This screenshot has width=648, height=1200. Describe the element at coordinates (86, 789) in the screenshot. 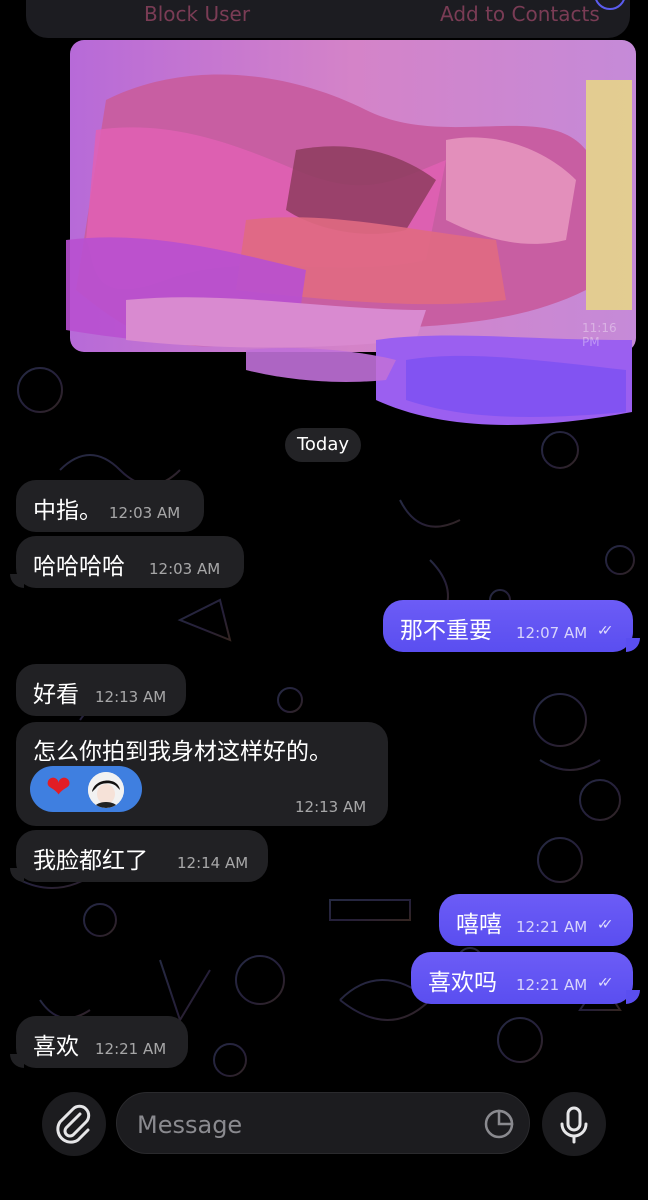

I see `reaction-badge: ❤` at that location.